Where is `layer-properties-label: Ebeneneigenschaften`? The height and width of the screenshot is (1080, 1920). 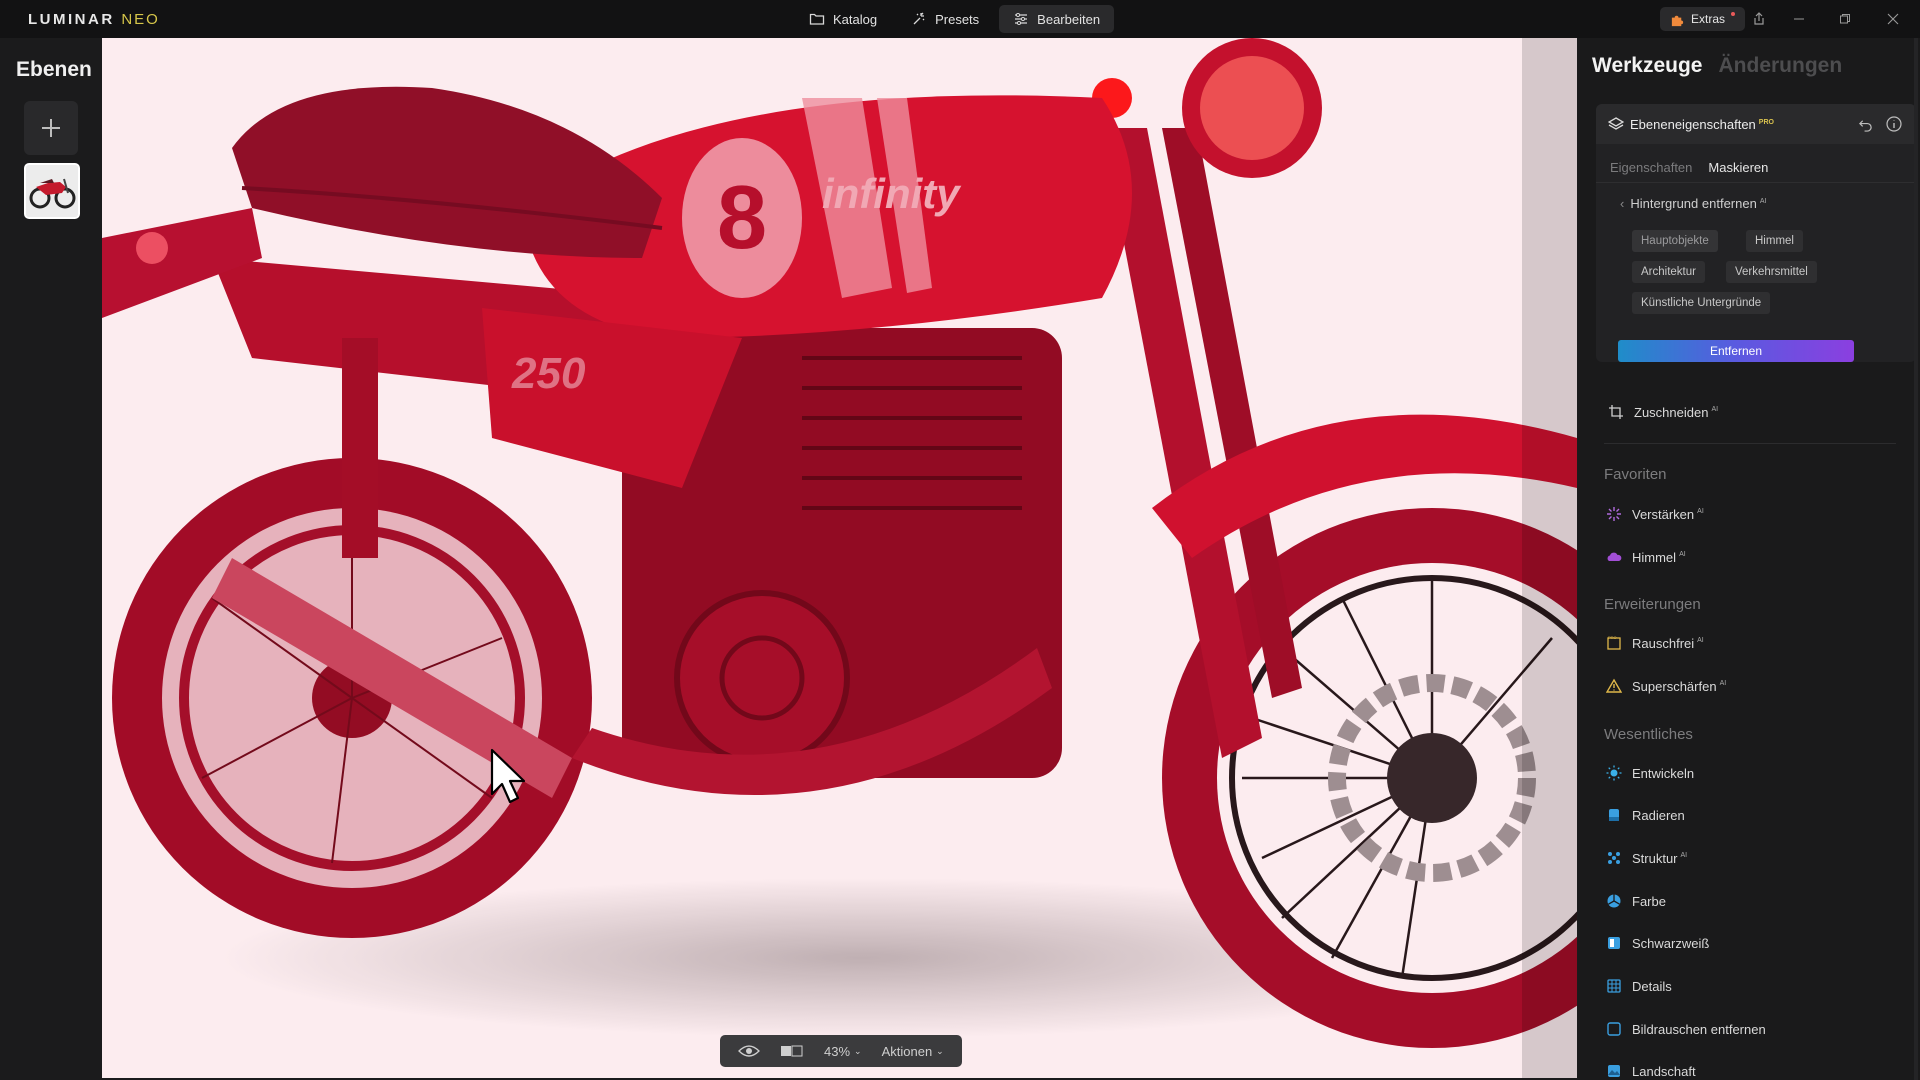
layer-properties-label: Ebeneneigenschaften is located at coordinates (1693, 124).